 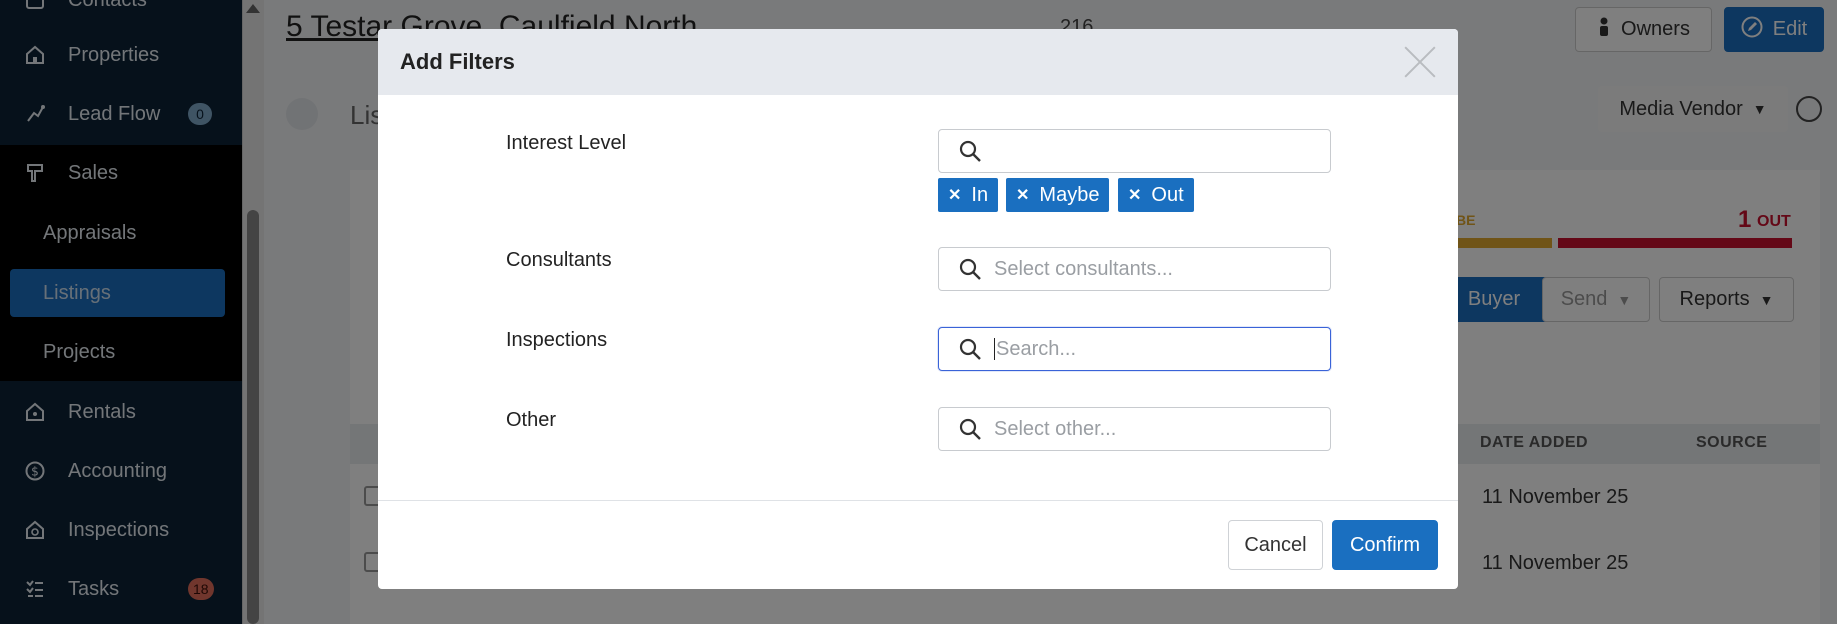 What do you see at coordinates (557, 340) in the screenshot?
I see `inspections-label: Inspections` at bounding box center [557, 340].